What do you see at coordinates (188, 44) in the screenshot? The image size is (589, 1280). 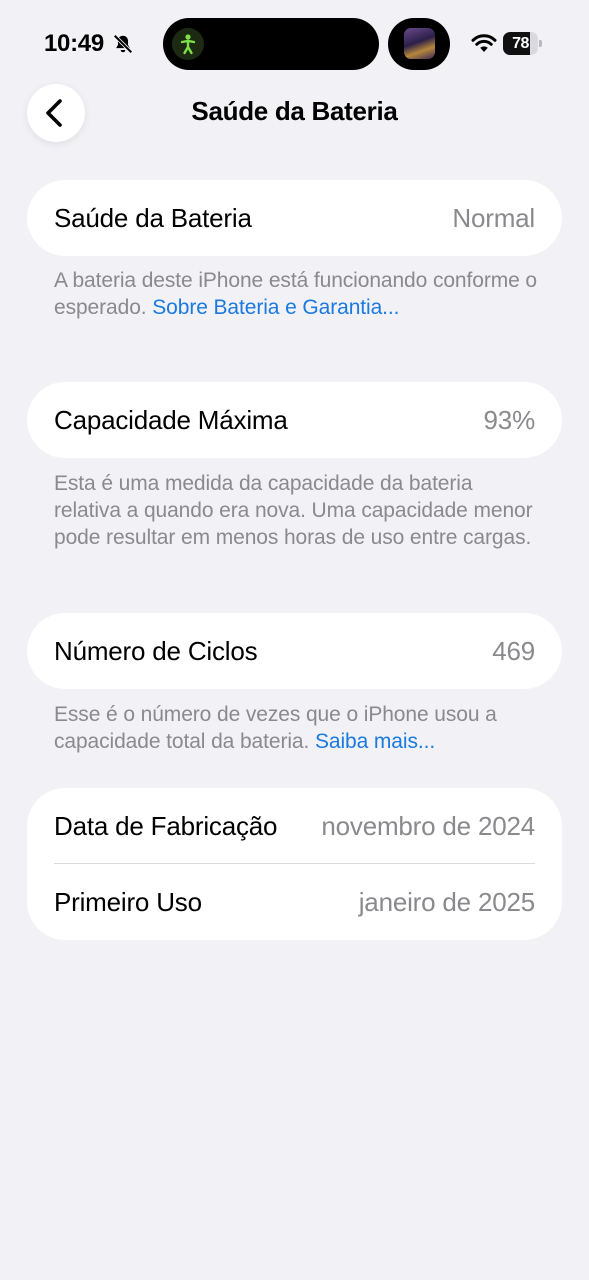 I see `fitness-activity-icon` at bounding box center [188, 44].